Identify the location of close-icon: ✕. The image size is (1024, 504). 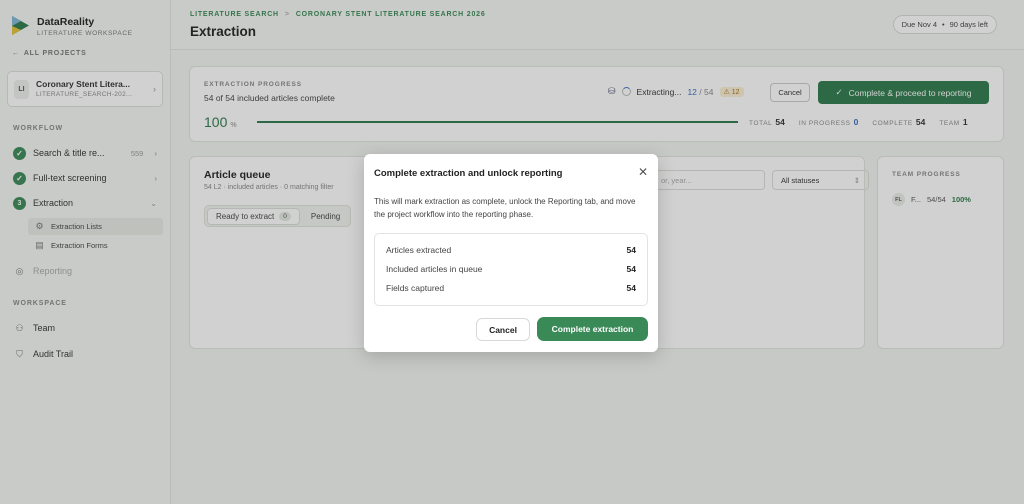
(643, 172).